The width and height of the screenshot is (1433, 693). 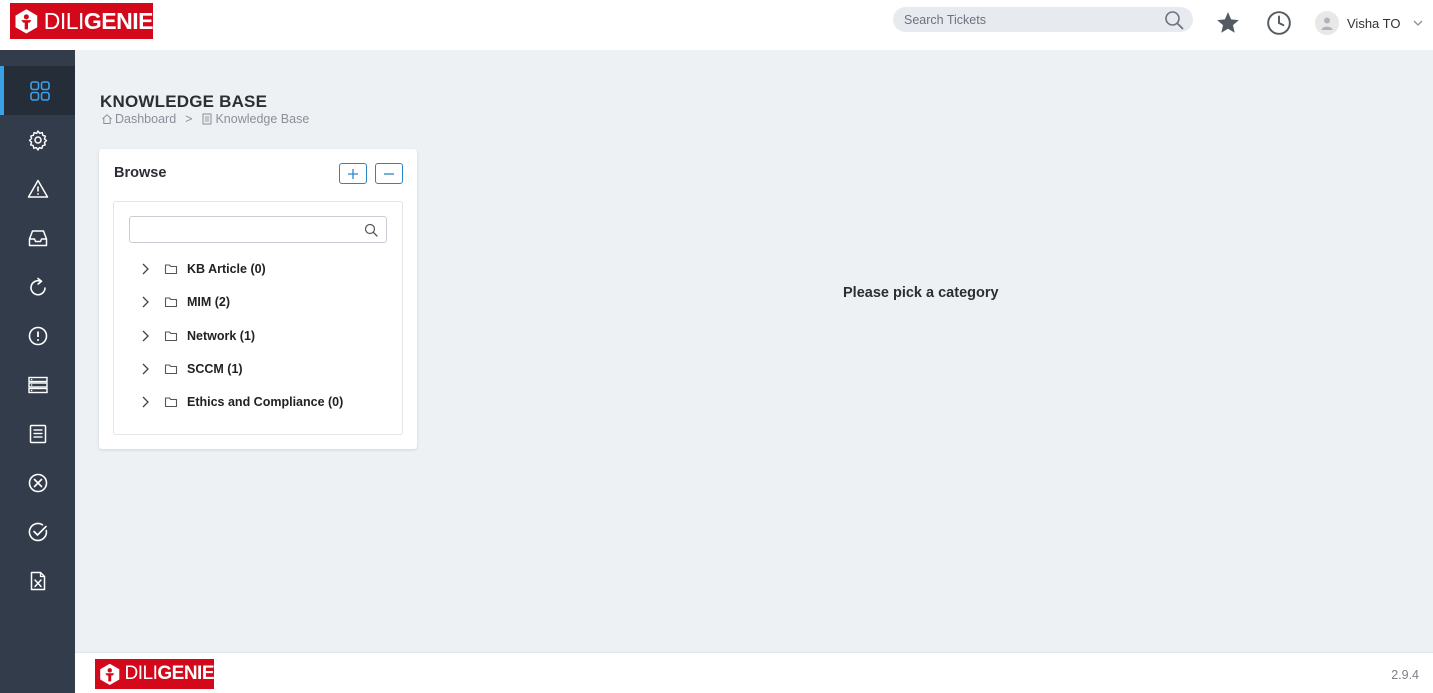 I want to click on search-input, so click(x=1031, y=19).